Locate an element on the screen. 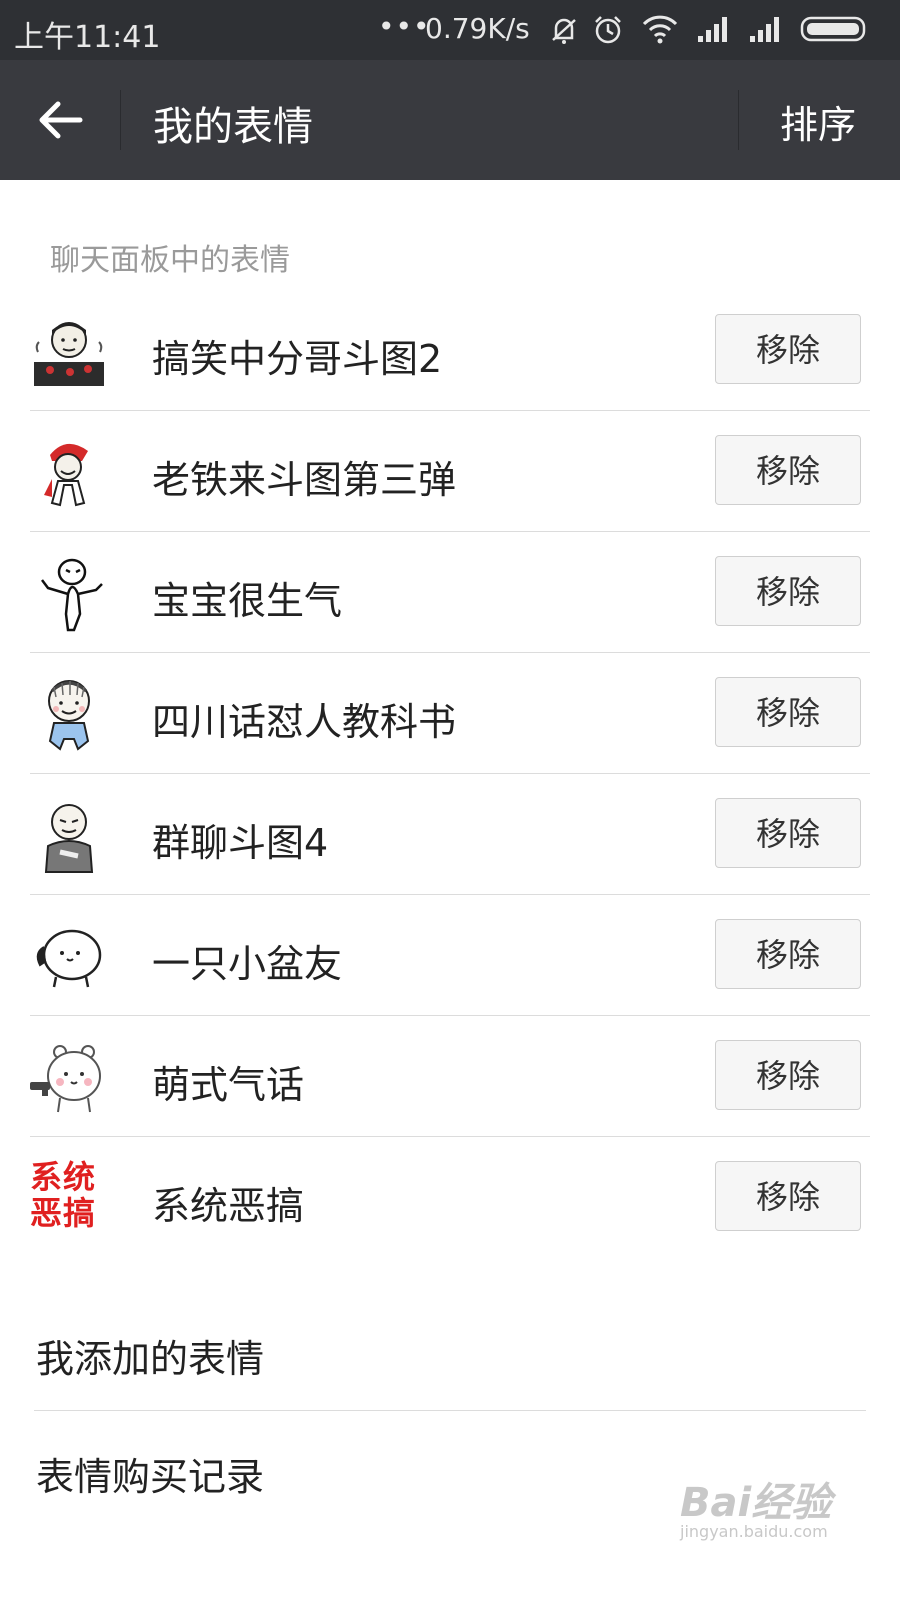 Image resolution: width=900 pixels, height=1600 pixels. more-dots-icon: ••• is located at coordinates (404, 26).